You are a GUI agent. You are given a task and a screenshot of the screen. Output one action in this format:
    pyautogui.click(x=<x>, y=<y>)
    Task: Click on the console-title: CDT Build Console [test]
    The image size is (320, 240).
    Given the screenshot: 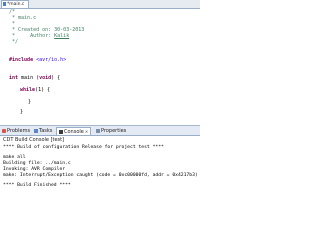 What is the action you would take?
    pyautogui.click(x=101, y=140)
    